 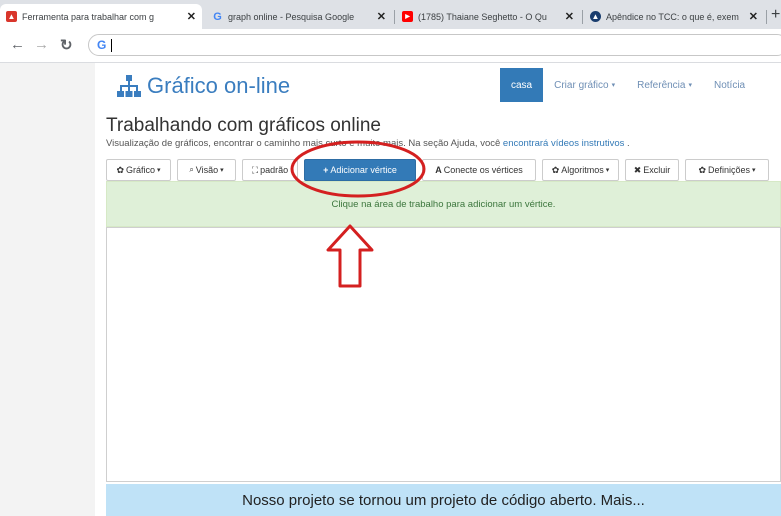 I want to click on button-label: Conecte os vértices, so click(x=483, y=170).